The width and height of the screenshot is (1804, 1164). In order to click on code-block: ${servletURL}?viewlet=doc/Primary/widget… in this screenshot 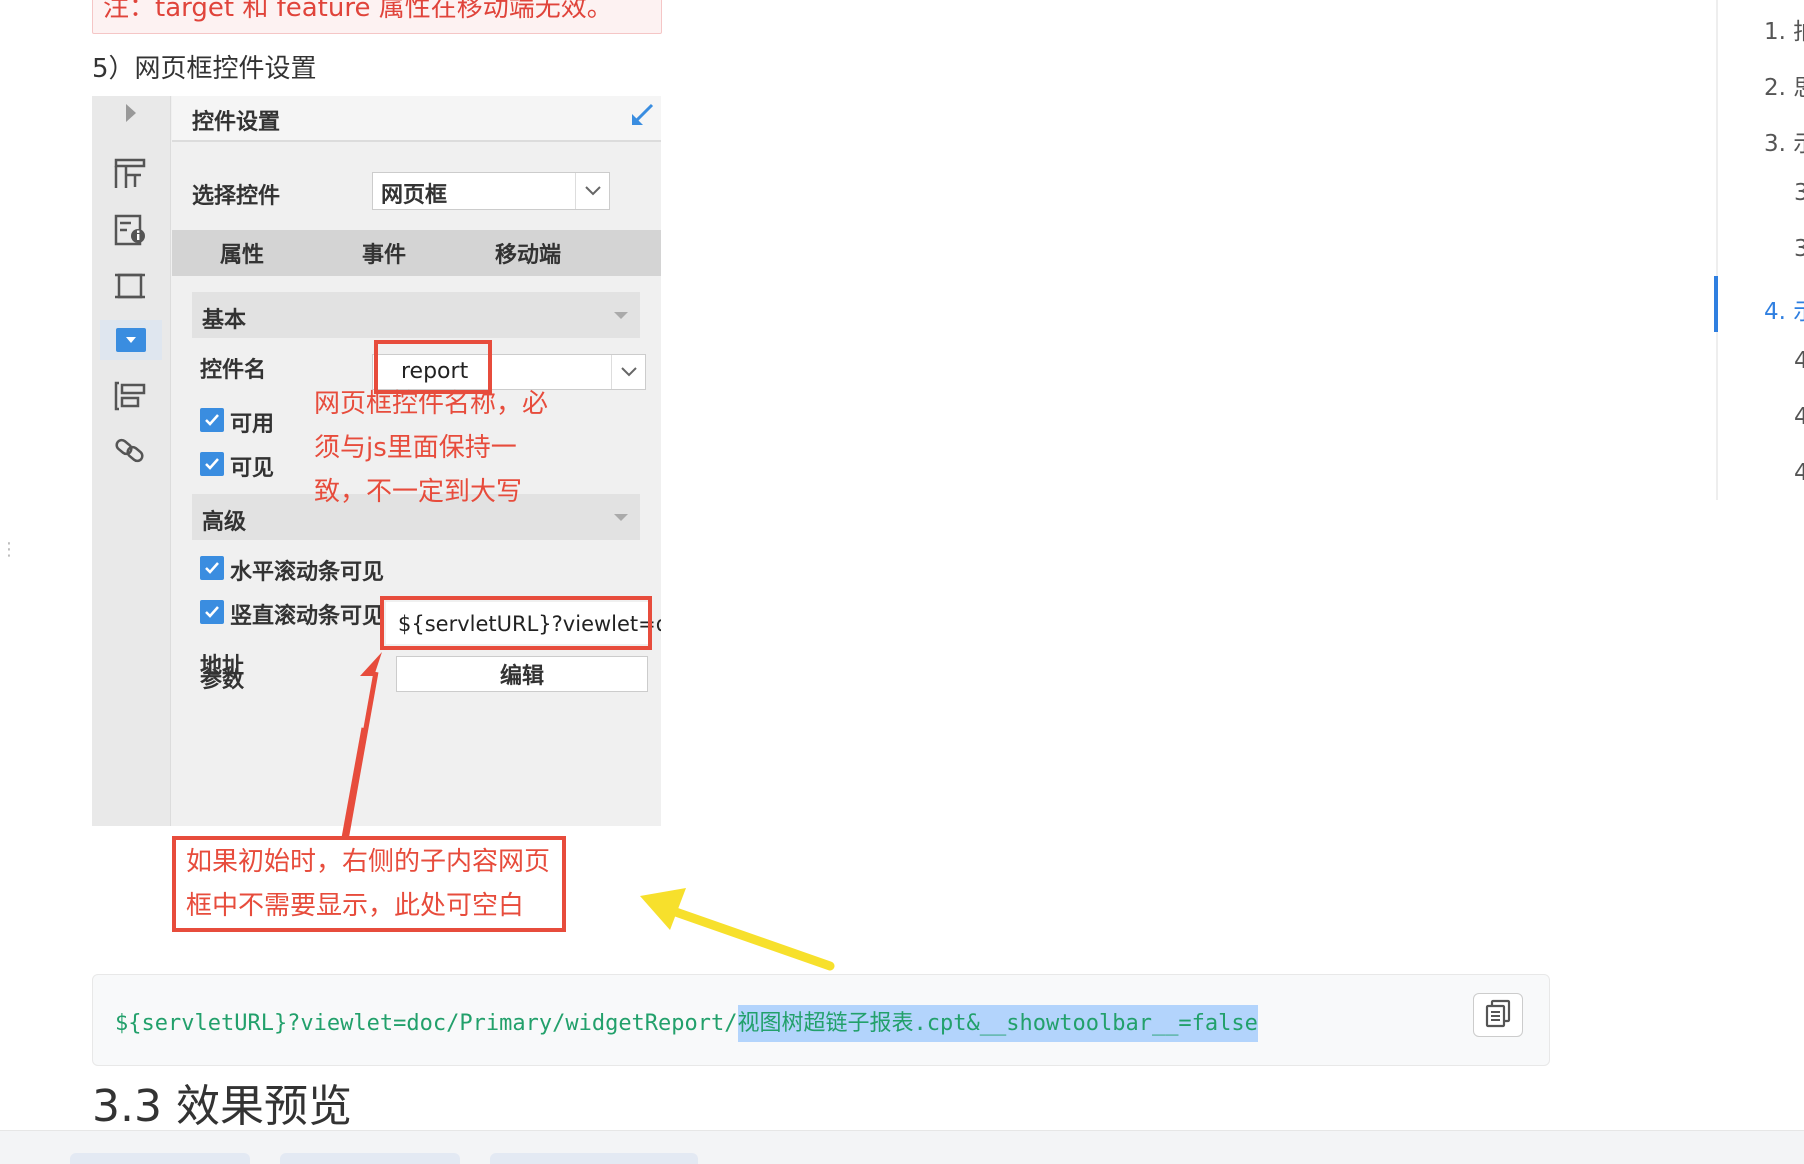, I will do `click(821, 1020)`.